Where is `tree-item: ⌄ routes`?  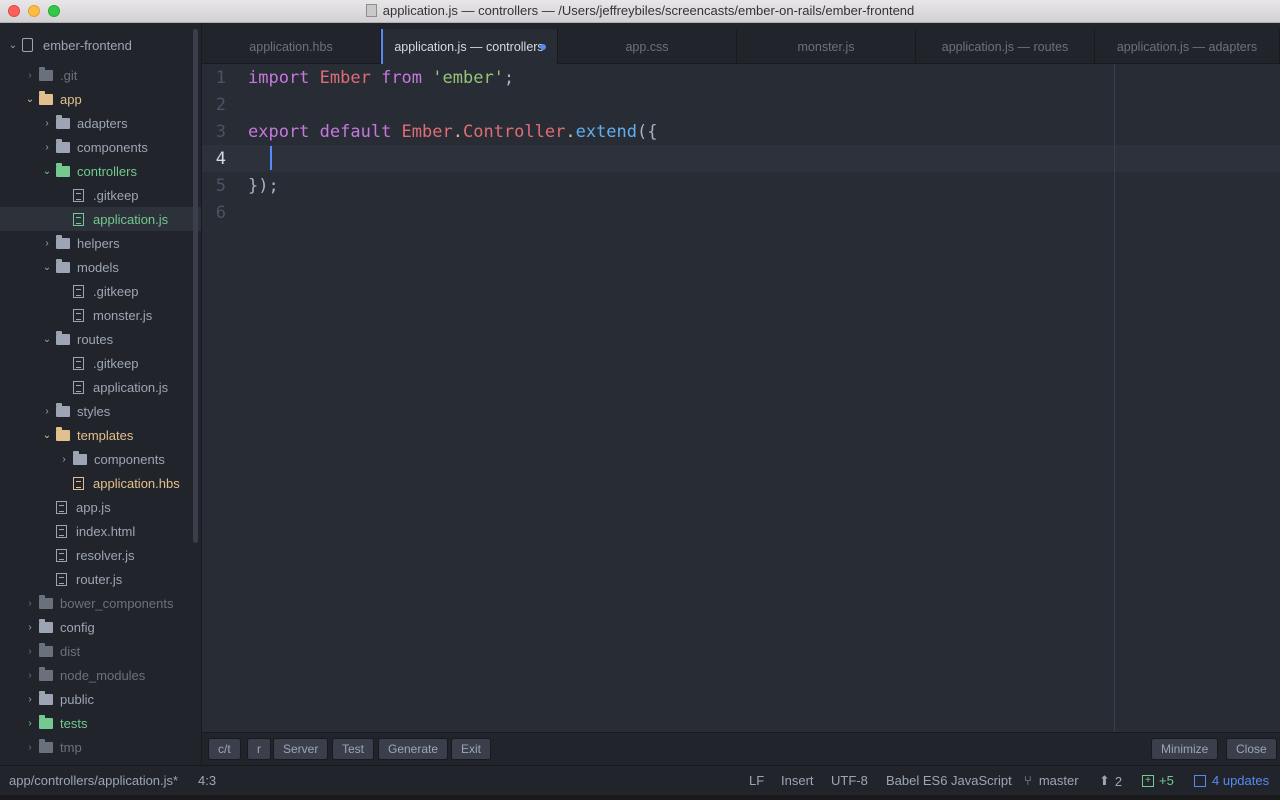
tree-item: ⌄ routes is located at coordinates (100, 339).